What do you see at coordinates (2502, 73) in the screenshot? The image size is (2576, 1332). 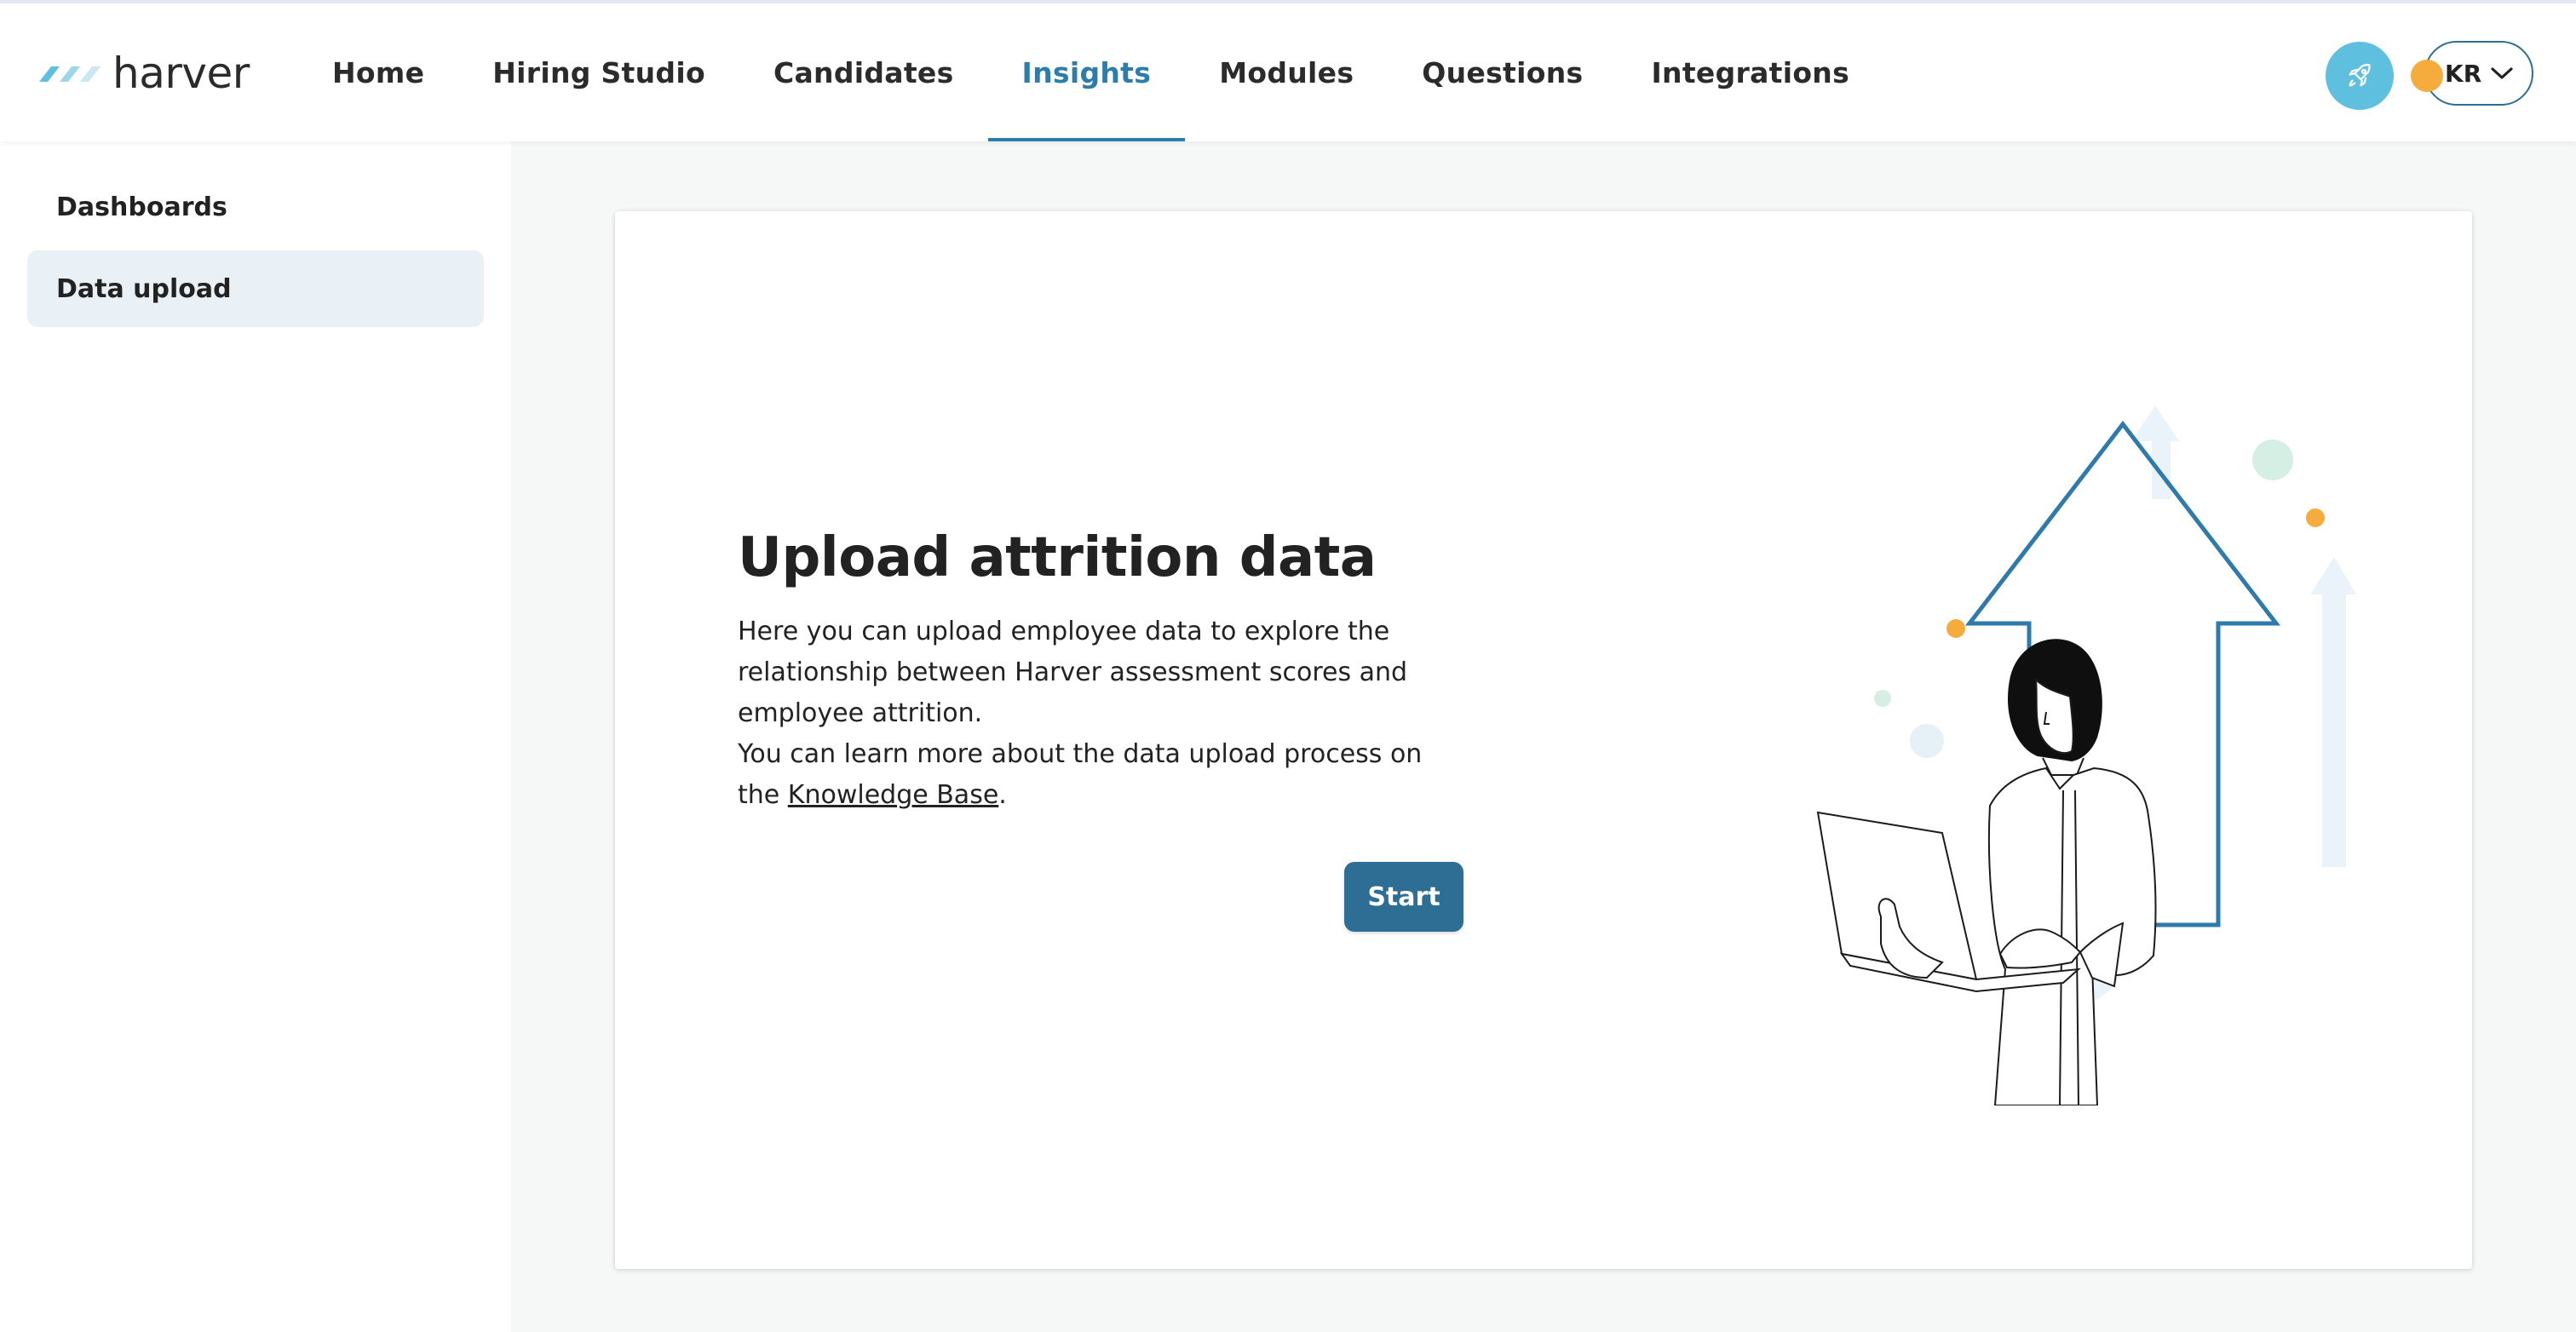 I see `chevron-down-icon` at bounding box center [2502, 73].